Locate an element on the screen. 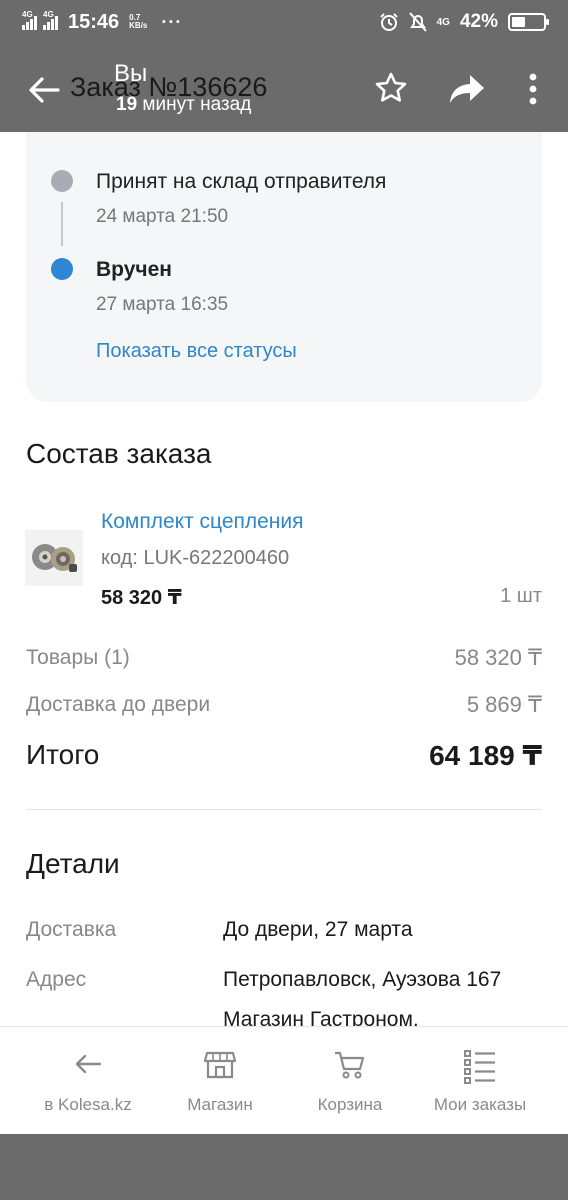 This screenshot has width=568, height=1200. product-name-link: Комплект сцепления is located at coordinates (202, 522).